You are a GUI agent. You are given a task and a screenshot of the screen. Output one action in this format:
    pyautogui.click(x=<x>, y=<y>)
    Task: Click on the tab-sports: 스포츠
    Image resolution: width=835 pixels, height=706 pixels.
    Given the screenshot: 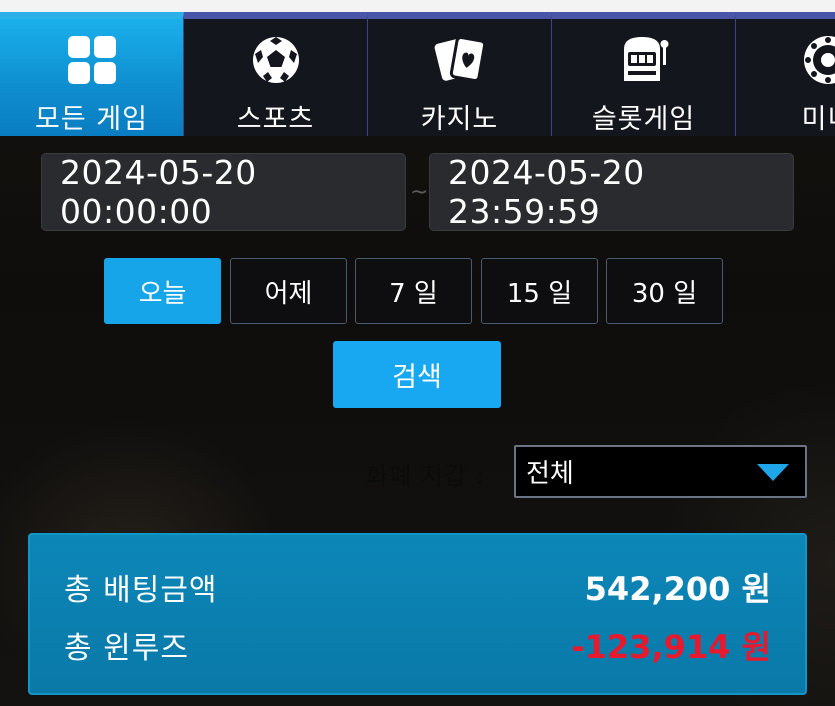 What is the action you would take?
    pyautogui.click(x=276, y=74)
    